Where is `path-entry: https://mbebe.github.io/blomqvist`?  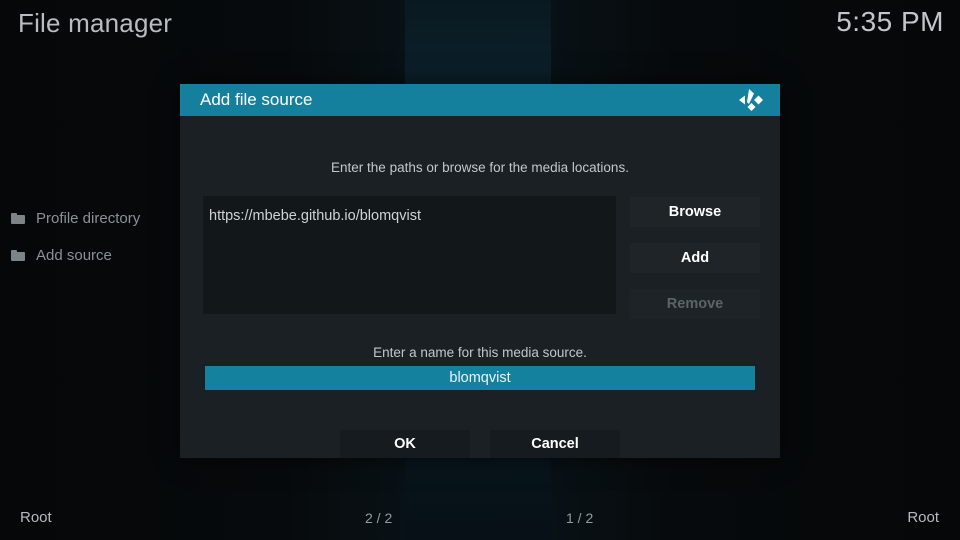 path-entry: https://mbebe.github.io/blomqvist is located at coordinates (315, 216).